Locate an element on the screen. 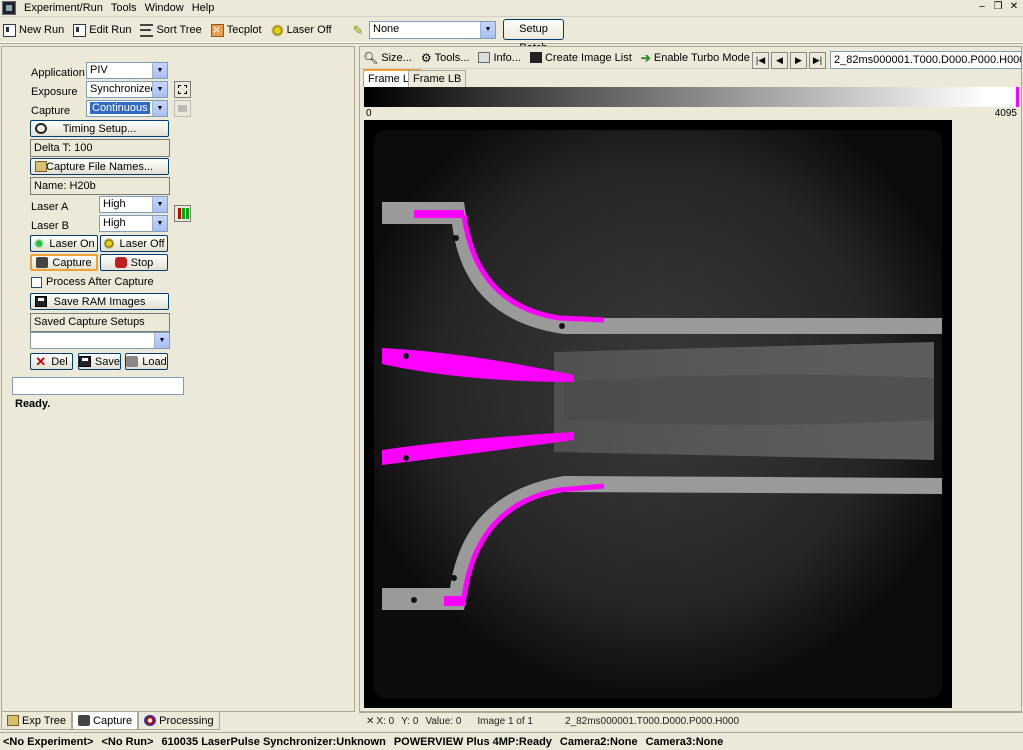  create-image-list-button: Create Image List is located at coordinates (582, 58).